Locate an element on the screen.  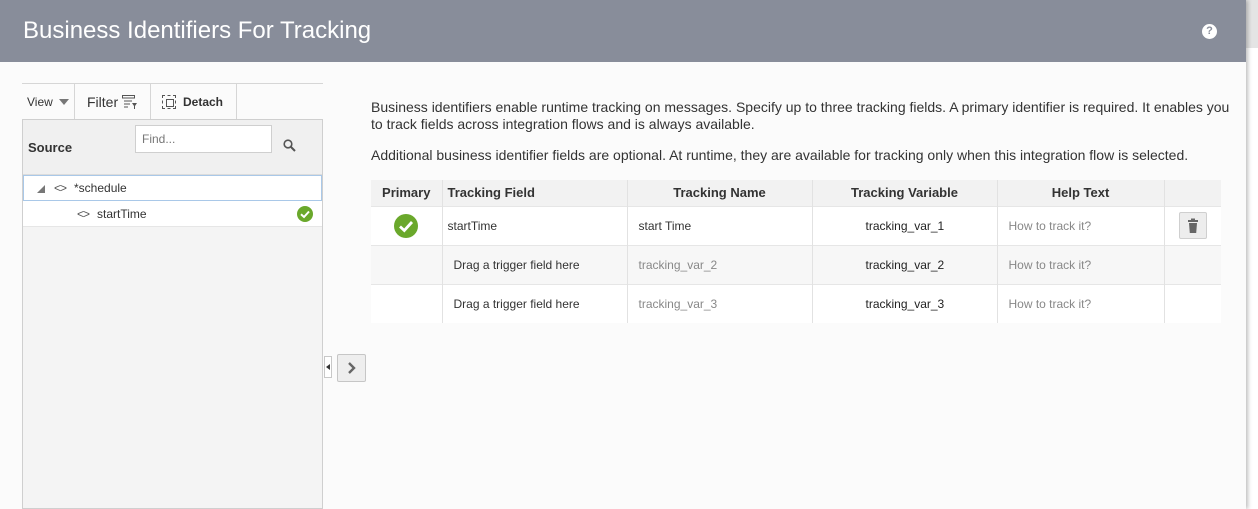
filter-button: Filter is located at coordinates (113, 101).